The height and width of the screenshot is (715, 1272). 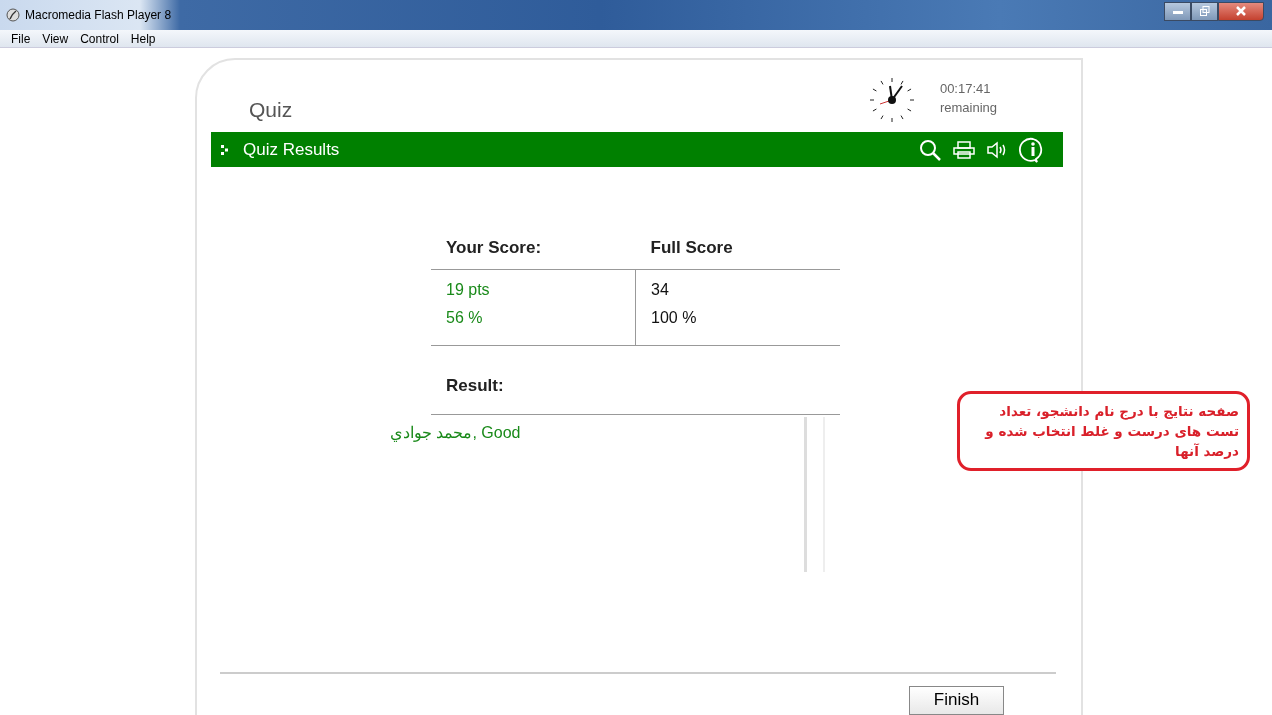 I want to click on table-cell-text: 19 pts, so click(x=468, y=290).